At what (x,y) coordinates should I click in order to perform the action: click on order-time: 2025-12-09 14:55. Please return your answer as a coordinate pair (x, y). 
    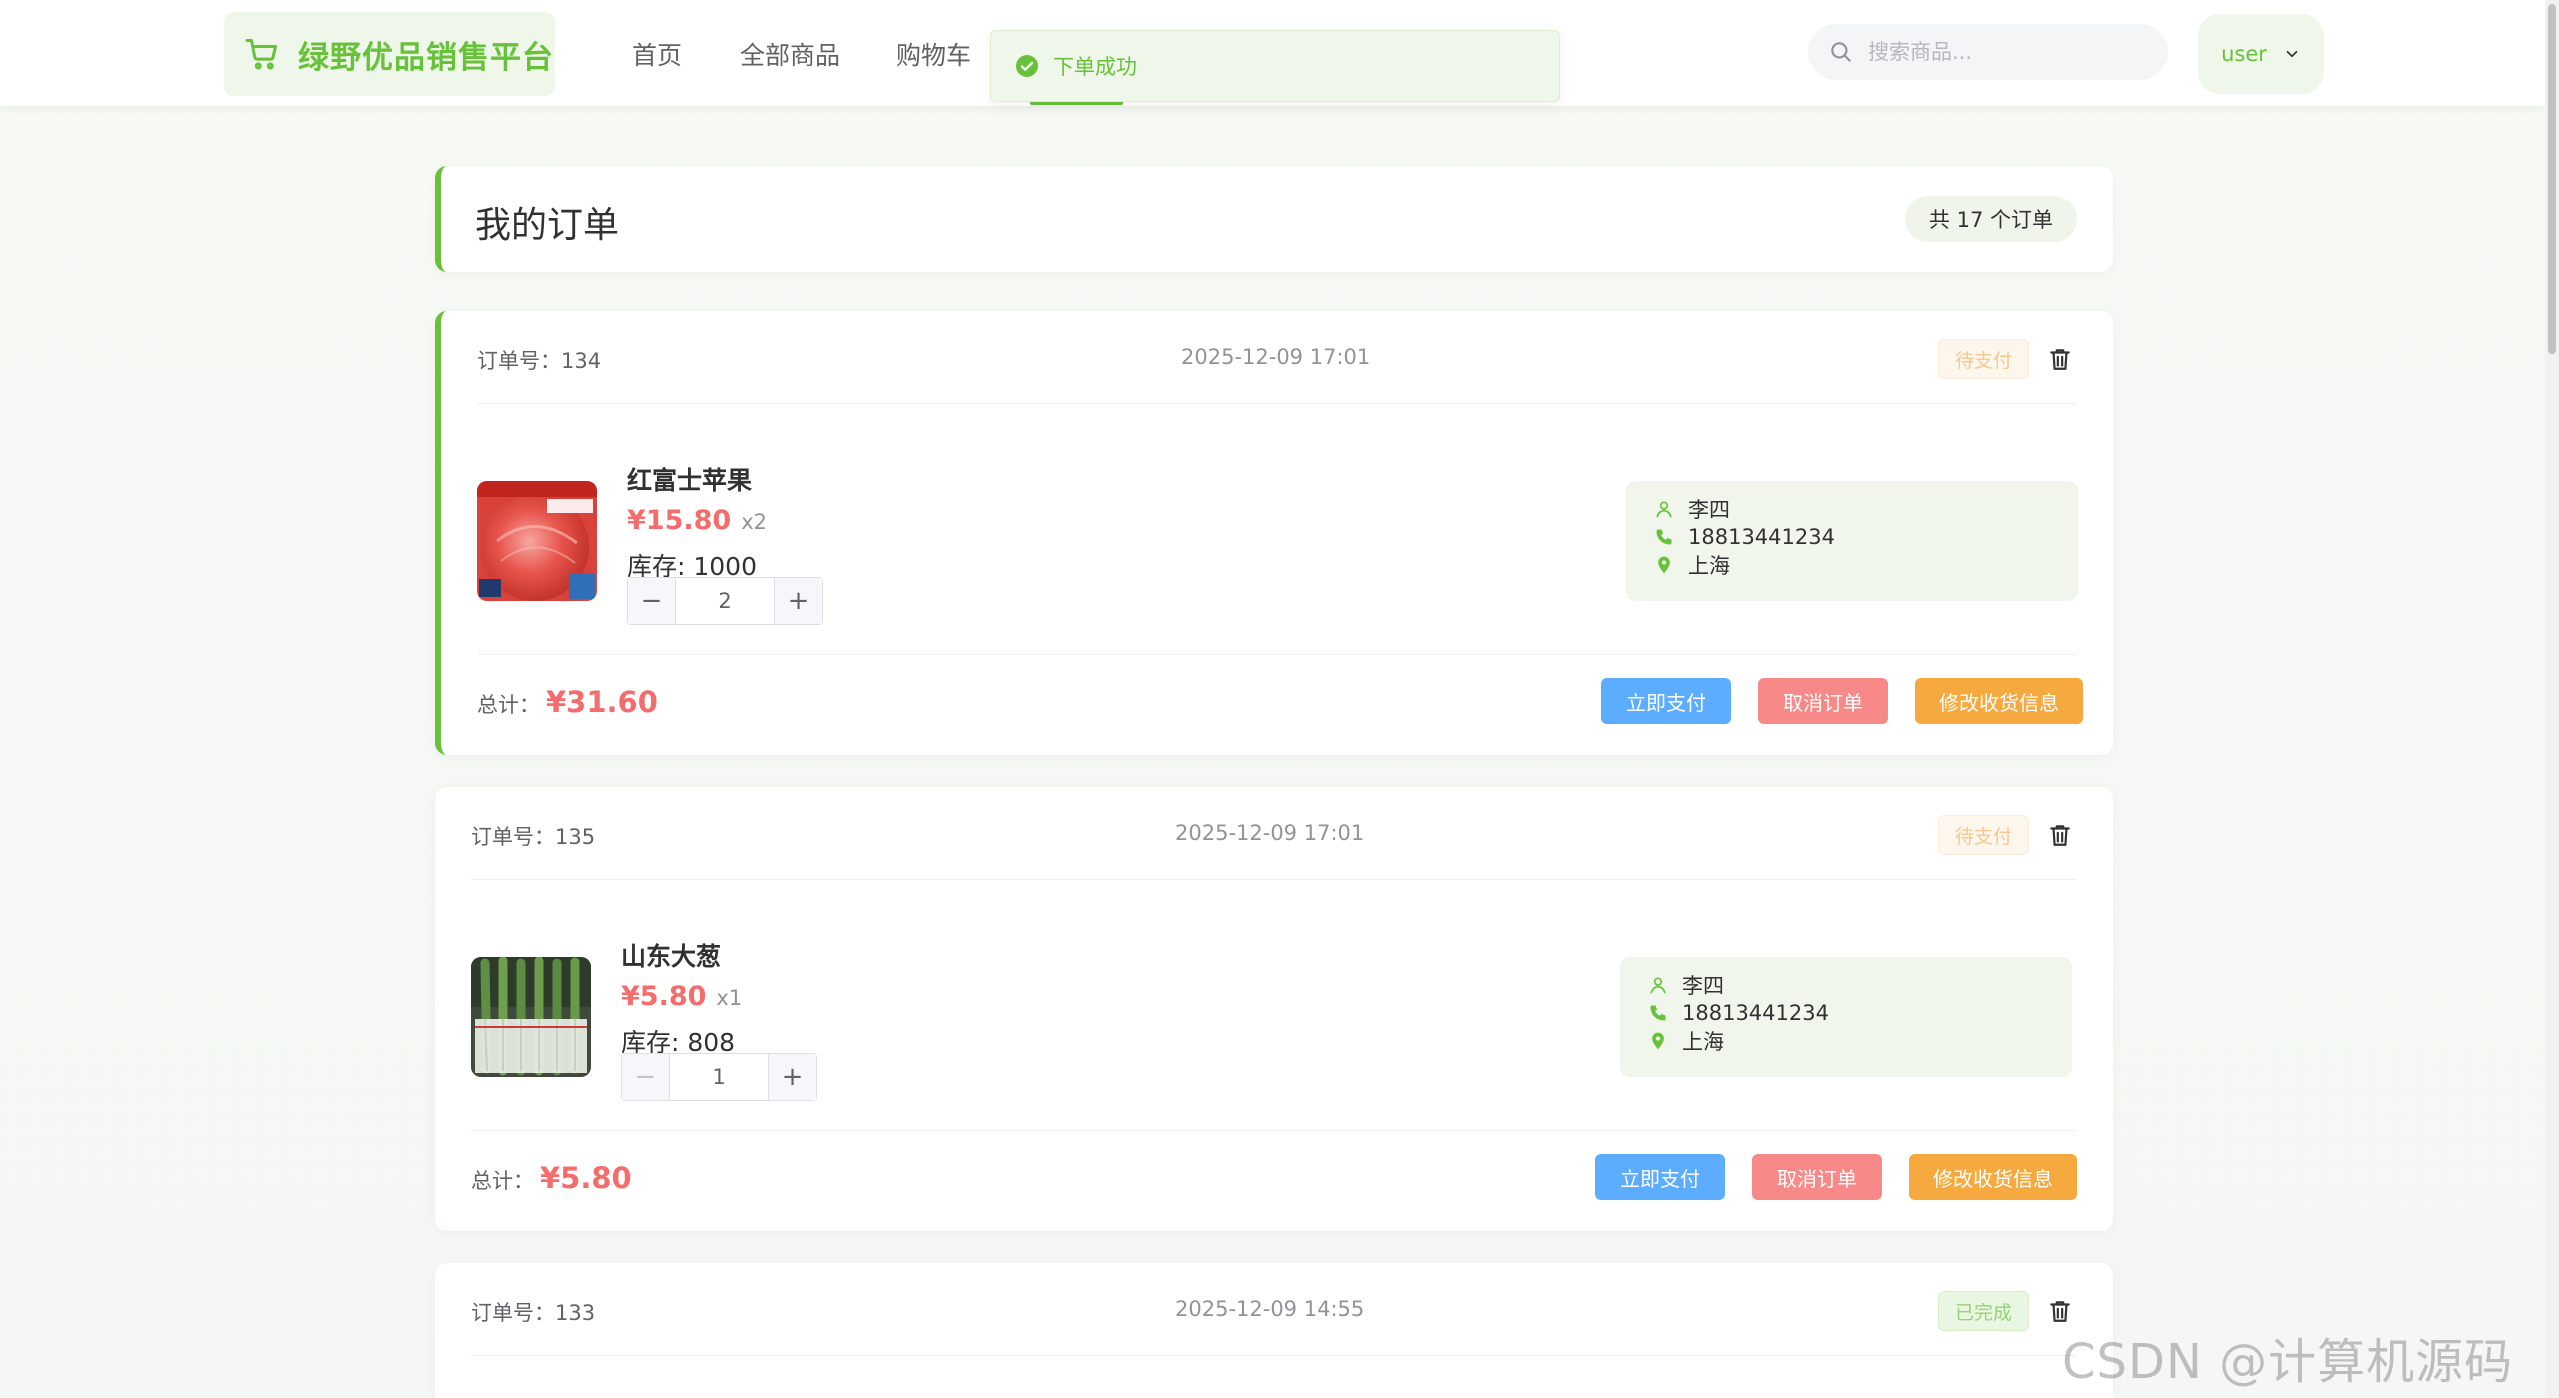
    Looking at the image, I should click on (1270, 1309).